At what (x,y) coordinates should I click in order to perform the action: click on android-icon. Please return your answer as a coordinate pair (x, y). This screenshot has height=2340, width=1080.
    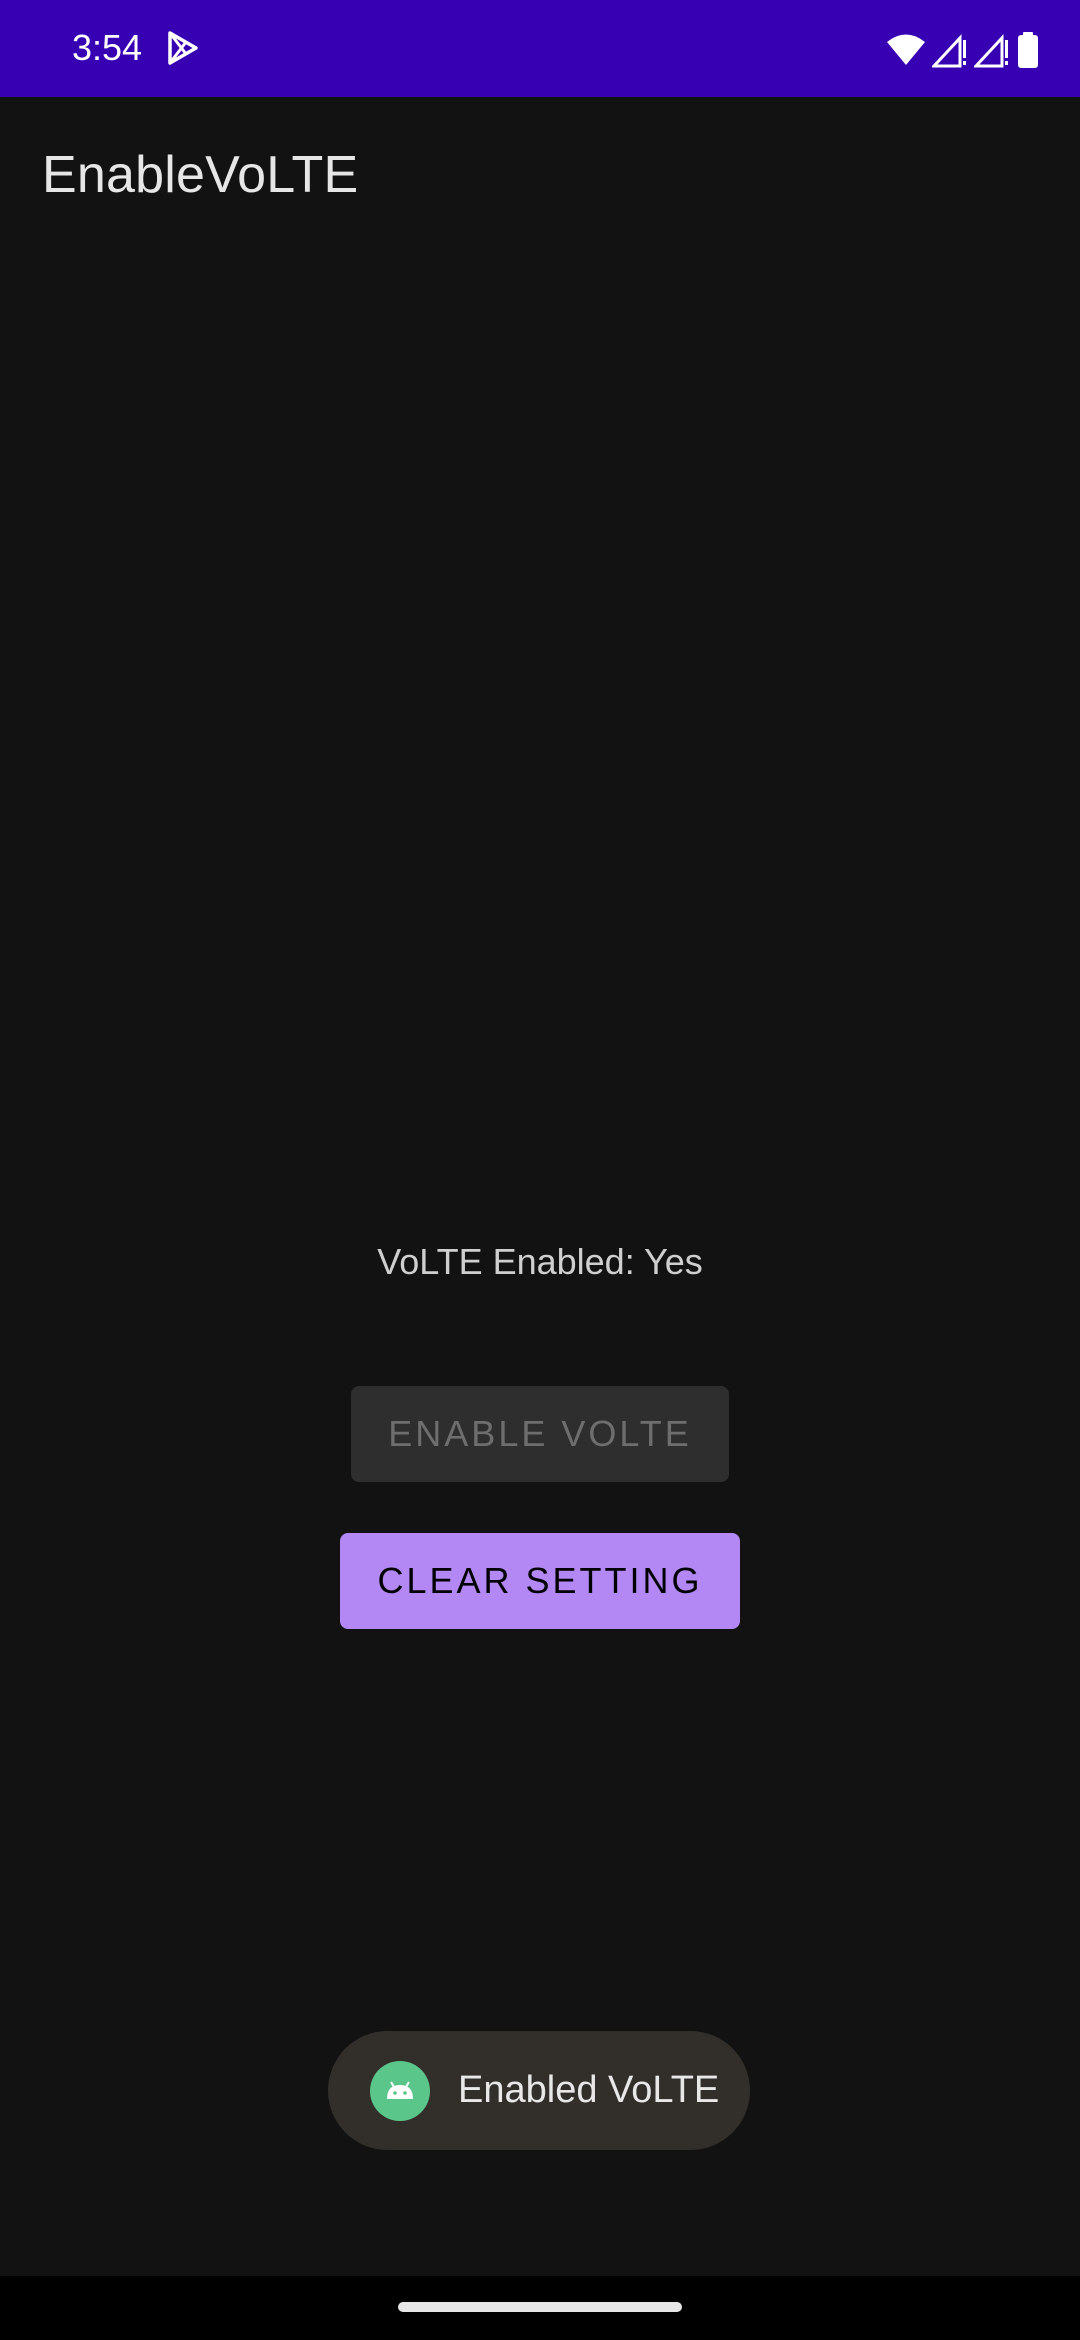
    Looking at the image, I should click on (400, 2090).